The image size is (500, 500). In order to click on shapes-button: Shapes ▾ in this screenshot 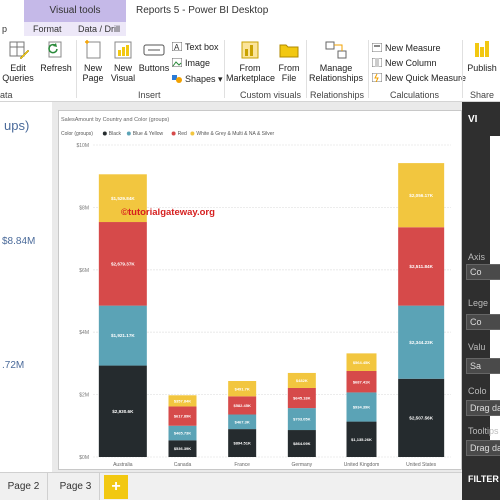, I will do `click(197, 79)`.